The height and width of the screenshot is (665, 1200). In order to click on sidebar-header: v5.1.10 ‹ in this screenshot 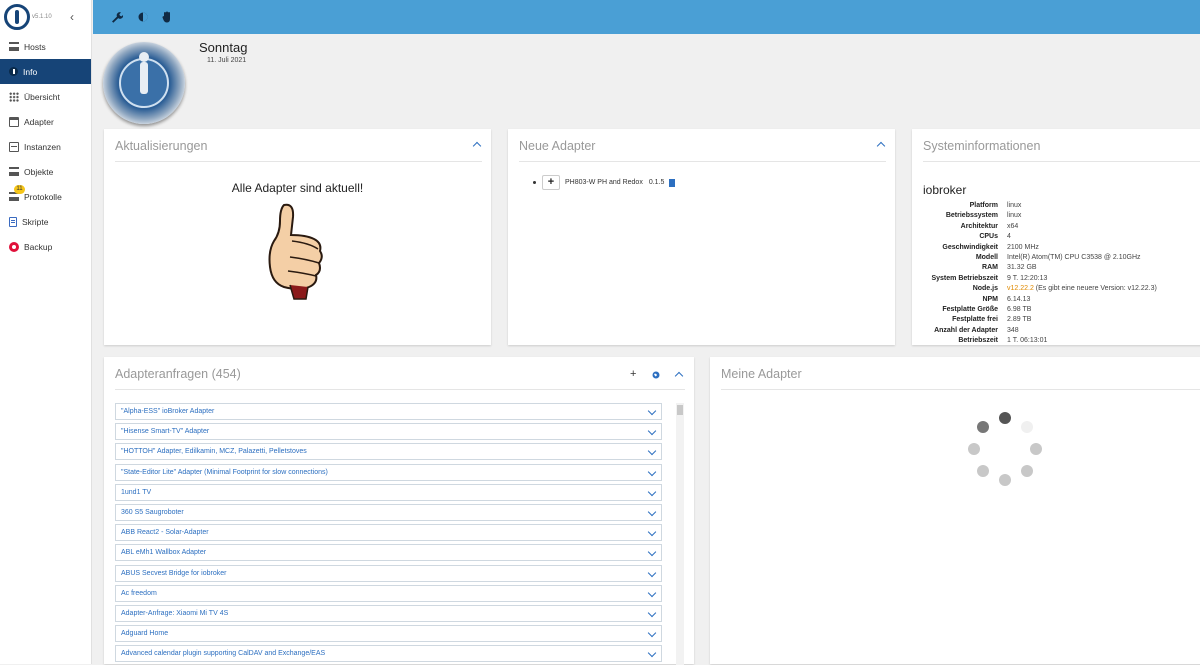, I will do `click(45, 17)`.